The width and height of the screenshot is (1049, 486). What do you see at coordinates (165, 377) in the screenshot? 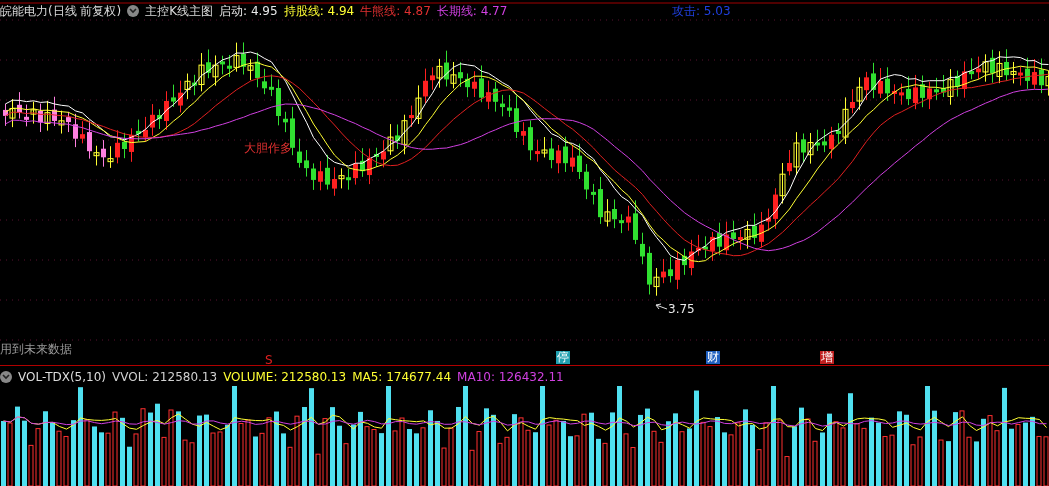
I see `volume-reading: VVOL: 212580.13` at bounding box center [165, 377].